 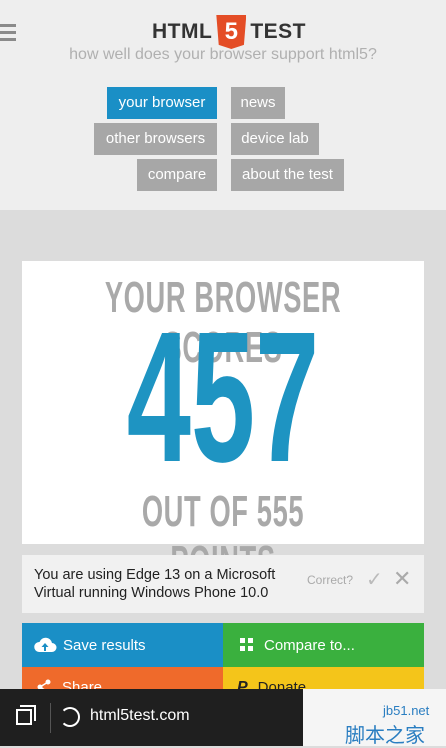 I want to click on nav-other-browsers: other browsers, so click(x=155, y=139).